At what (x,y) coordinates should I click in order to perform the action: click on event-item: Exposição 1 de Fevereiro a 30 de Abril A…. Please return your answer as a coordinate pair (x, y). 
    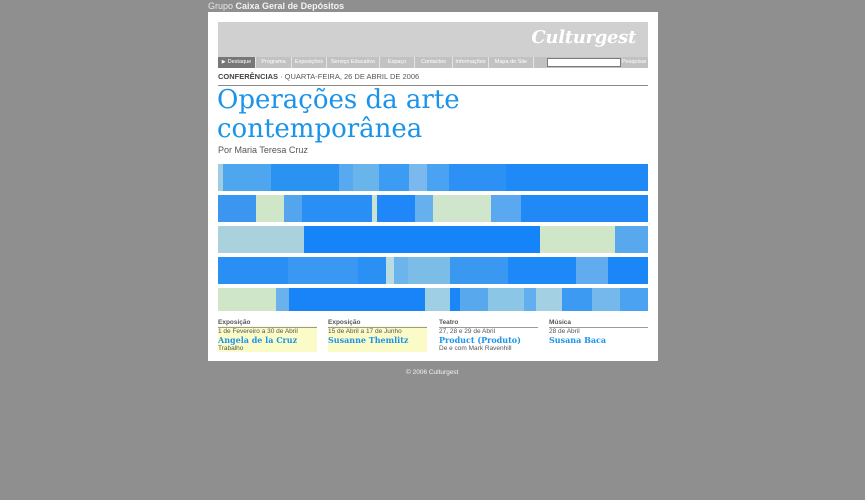
    Looking at the image, I should click on (267, 335).